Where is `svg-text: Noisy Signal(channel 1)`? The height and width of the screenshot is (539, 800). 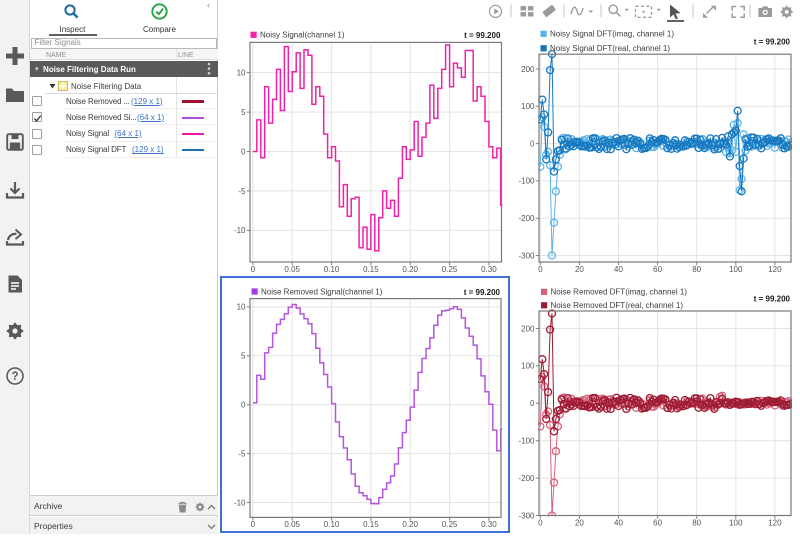
svg-text: Noisy Signal(channel 1) is located at coordinates (302, 35).